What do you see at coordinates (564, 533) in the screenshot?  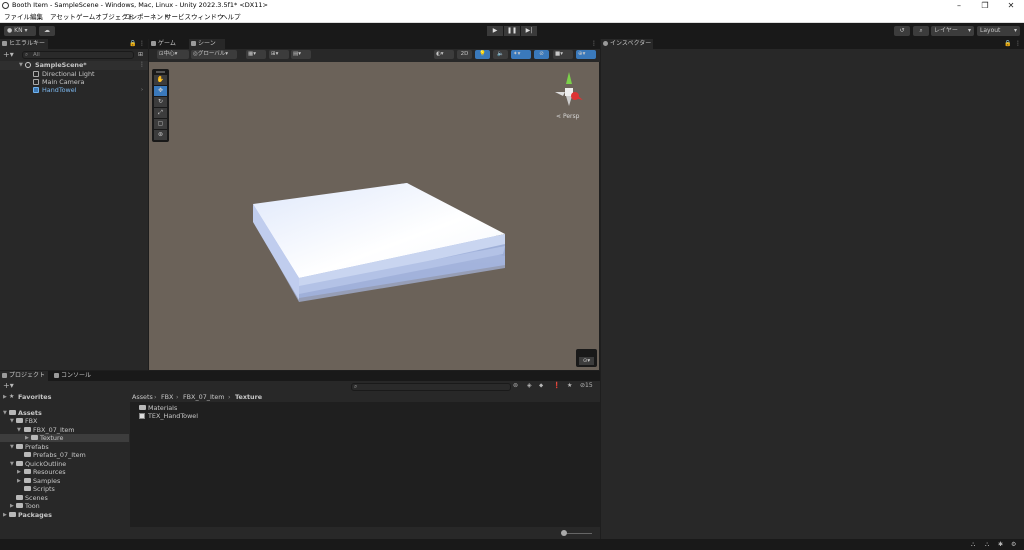 I see `icon-size-slider-handle` at bounding box center [564, 533].